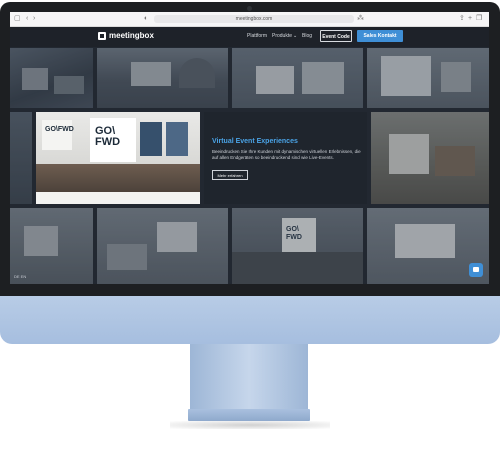 This screenshot has height=450, width=500. What do you see at coordinates (476, 270) in the screenshot?
I see `chat-icon` at bounding box center [476, 270].